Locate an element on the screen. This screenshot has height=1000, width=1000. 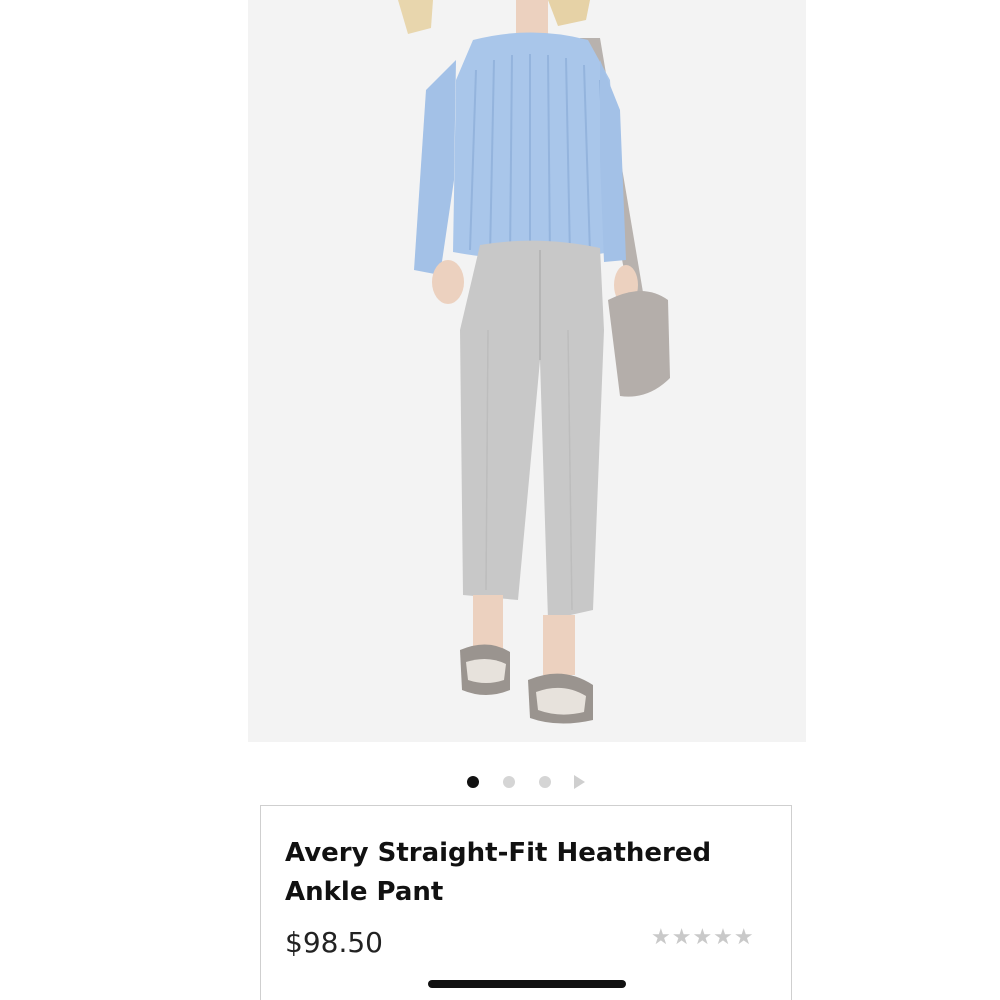
image-carousel-indicators is located at coordinates (500, 782).